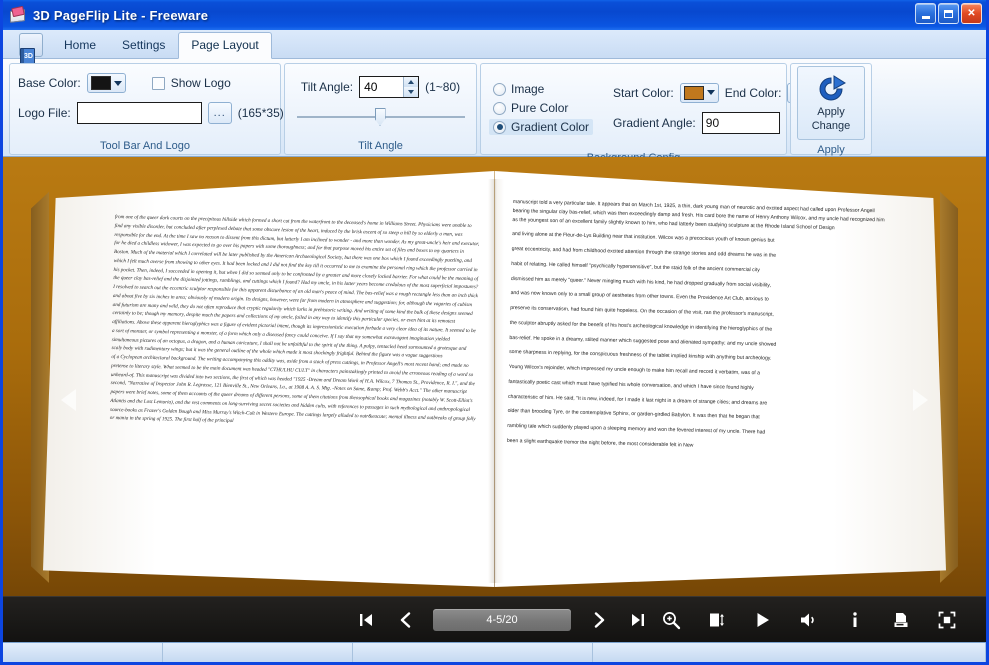 This screenshot has width=989, height=665. I want to click on prev-page-icon, so click(405, 620).